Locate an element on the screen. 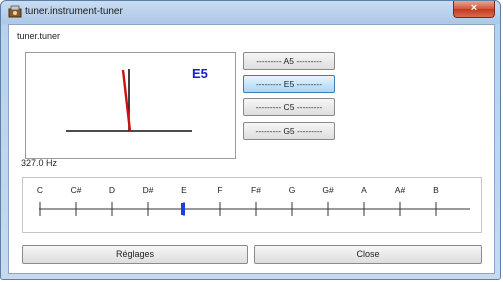 The width and height of the screenshot is (503, 282). note-button-label: --------- C5 --------- is located at coordinates (289, 107).